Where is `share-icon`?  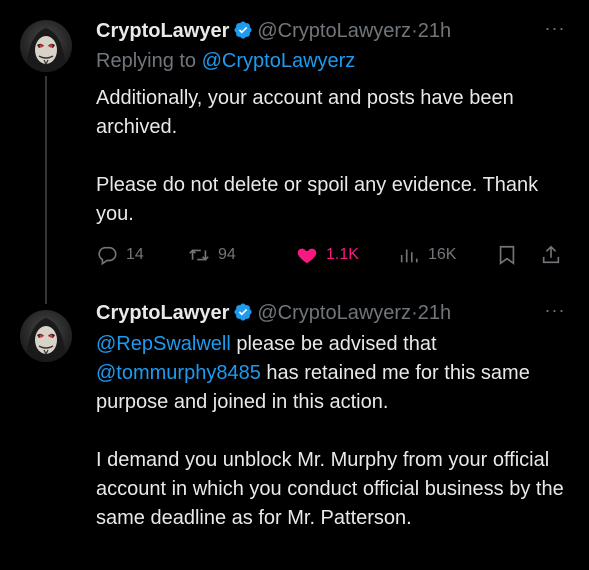
share-icon is located at coordinates (551, 254).